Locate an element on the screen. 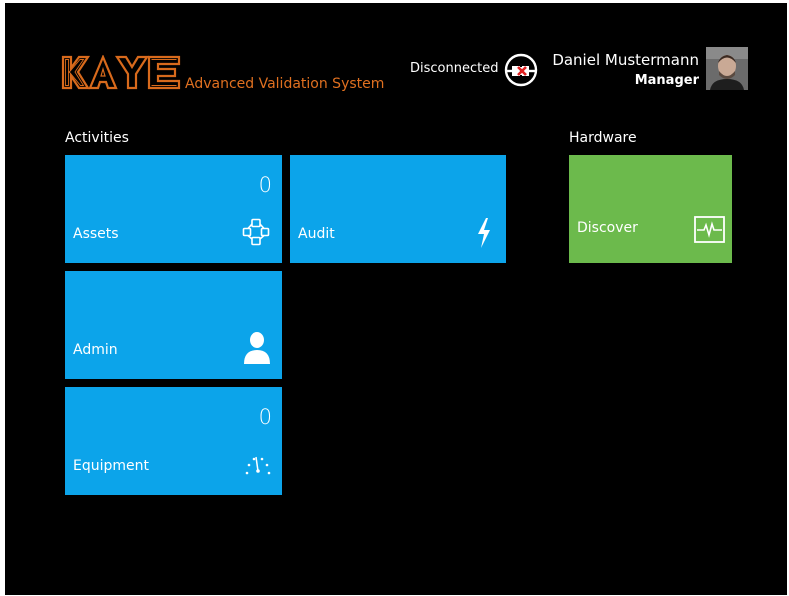 The height and width of the screenshot is (596, 789). equipment-count: 0 is located at coordinates (265, 417).